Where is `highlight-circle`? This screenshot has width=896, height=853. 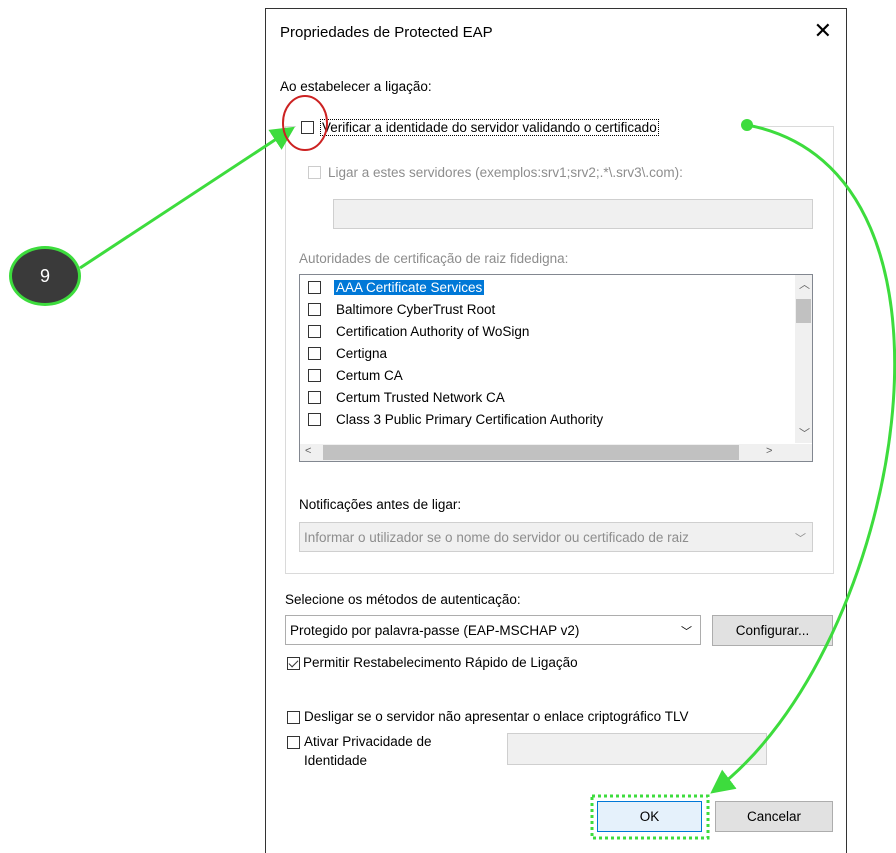 highlight-circle is located at coordinates (305, 123).